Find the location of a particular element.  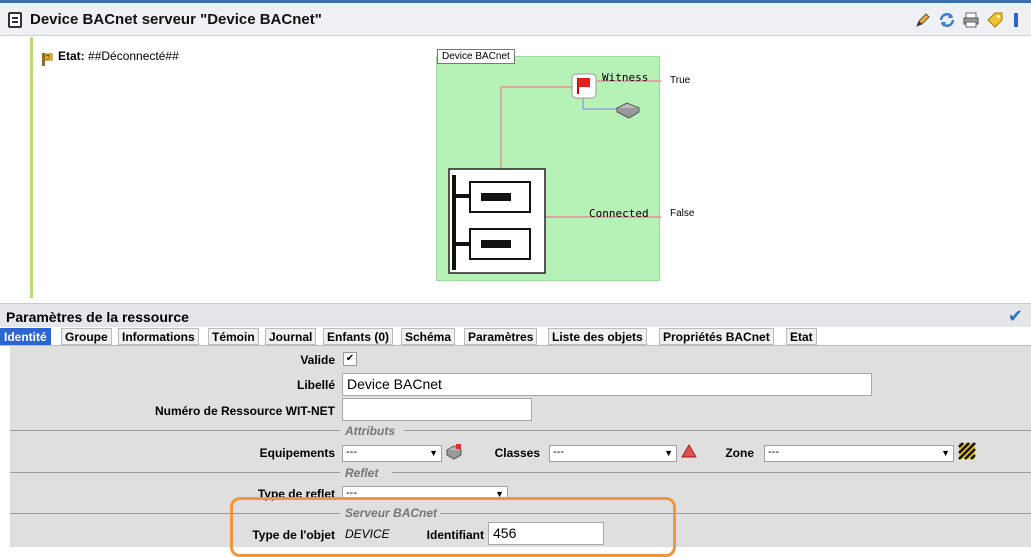

tab-etat: Etat is located at coordinates (801, 336).